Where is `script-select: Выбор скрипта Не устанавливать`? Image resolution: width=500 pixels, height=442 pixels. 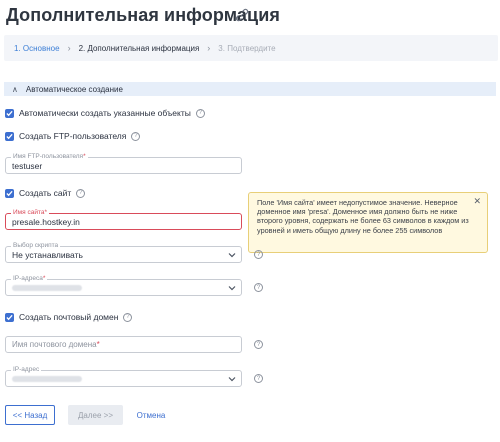 script-select: Выбор скрипта Не устанавливать is located at coordinates (123, 252).